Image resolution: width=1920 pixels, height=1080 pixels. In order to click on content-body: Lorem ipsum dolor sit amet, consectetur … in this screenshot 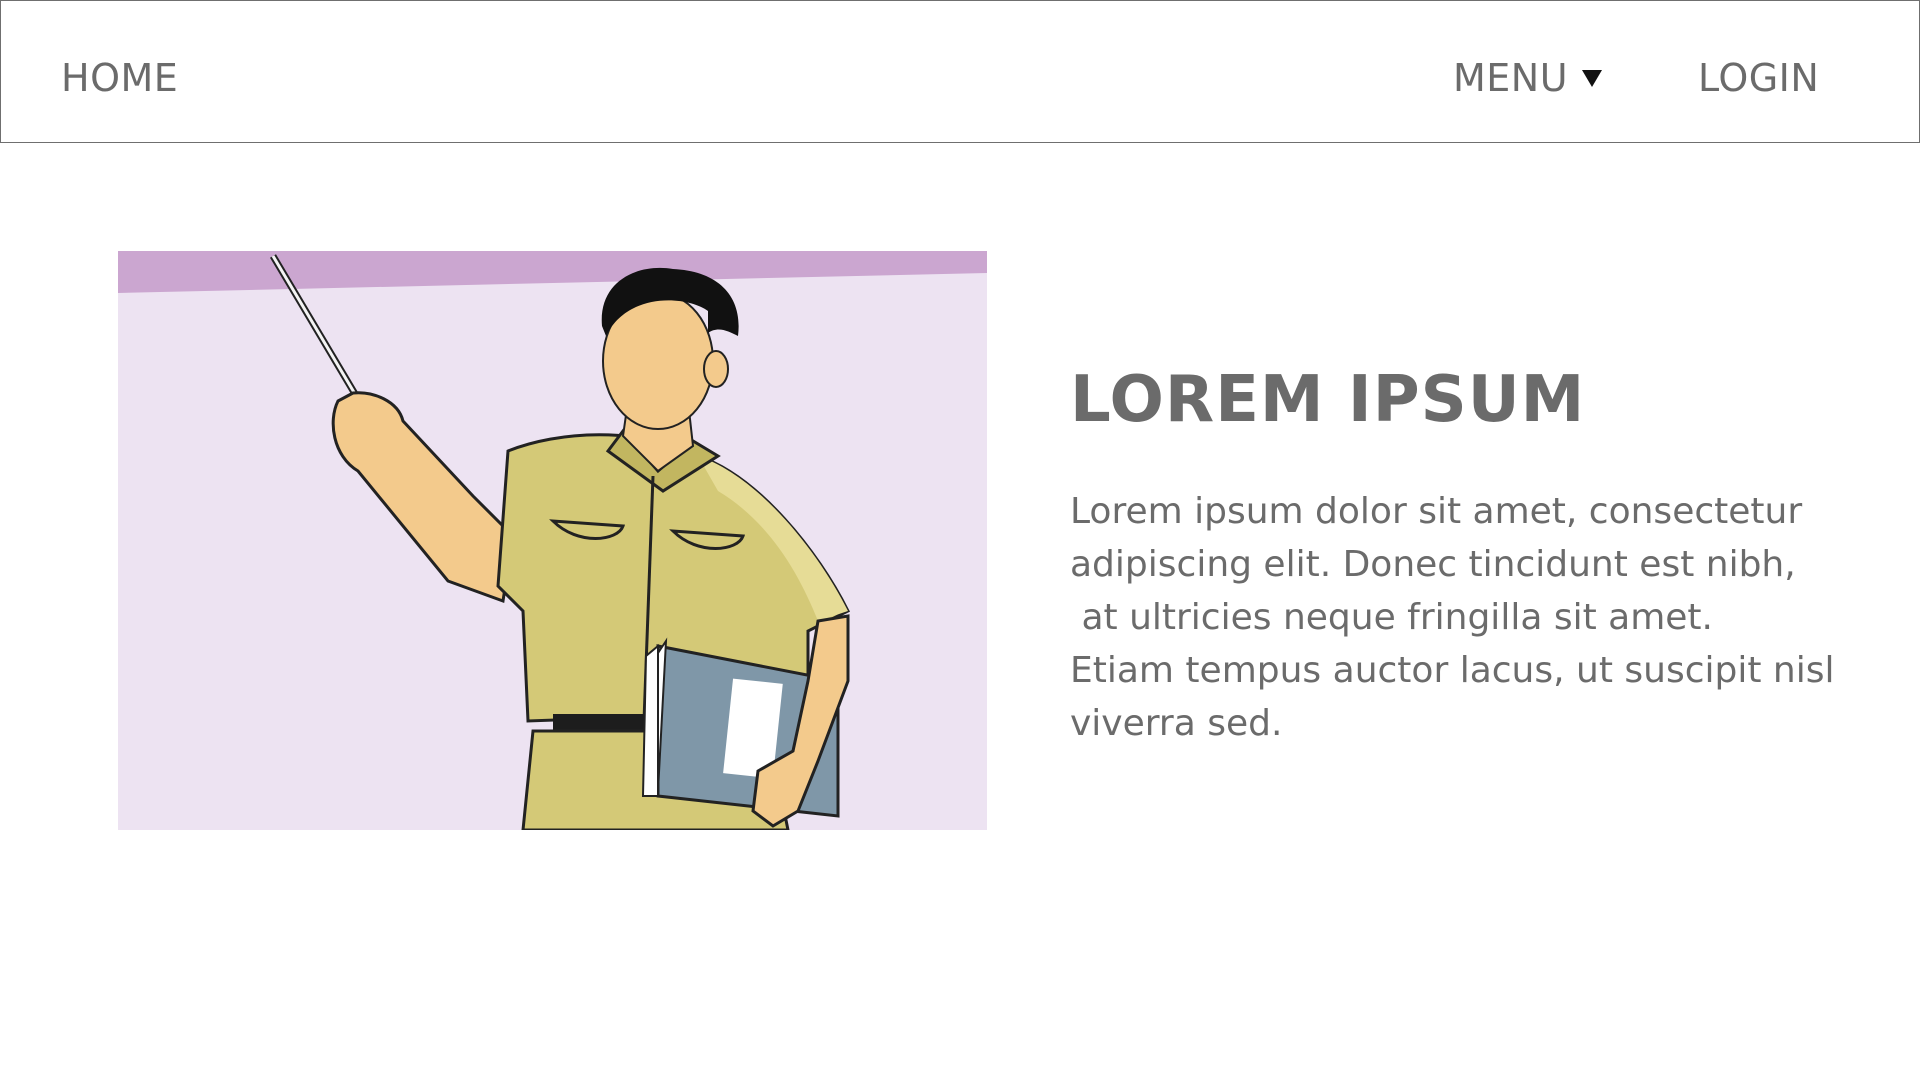, I will do `click(1460, 617)`.